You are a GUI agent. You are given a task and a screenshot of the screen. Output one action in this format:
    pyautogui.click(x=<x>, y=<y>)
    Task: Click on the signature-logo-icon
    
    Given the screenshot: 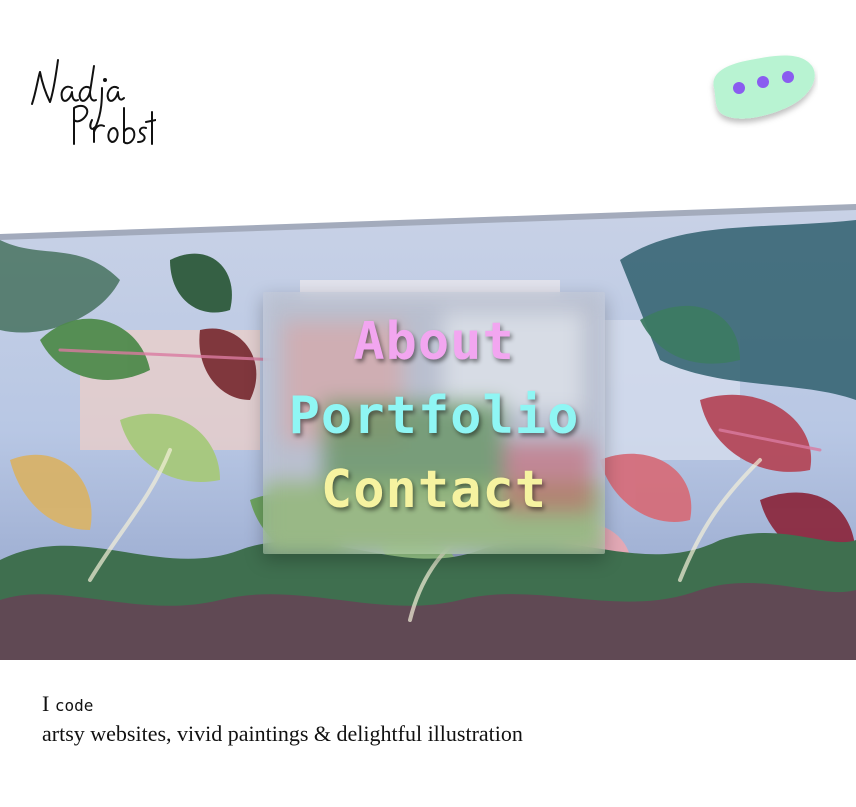 What is the action you would take?
    pyautogui.click(x=93, y=102)
    